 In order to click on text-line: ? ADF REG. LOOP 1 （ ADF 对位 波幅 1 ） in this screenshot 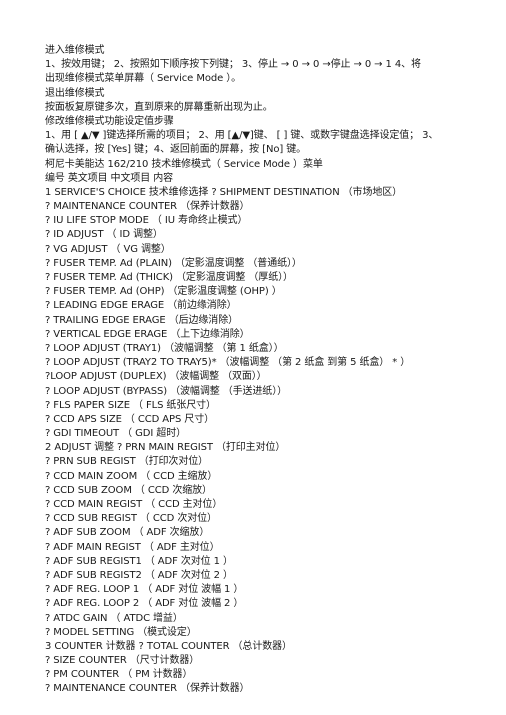, I will do `click(144, 590)`.